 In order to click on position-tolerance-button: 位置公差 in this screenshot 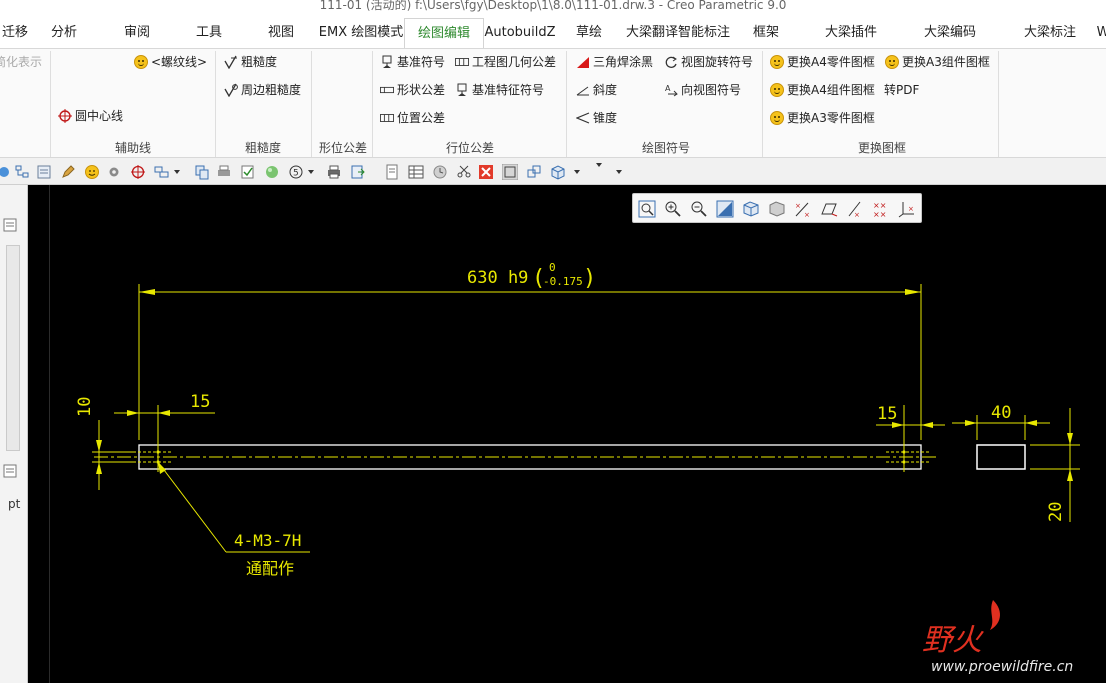, I will do `click(412, 118)`.